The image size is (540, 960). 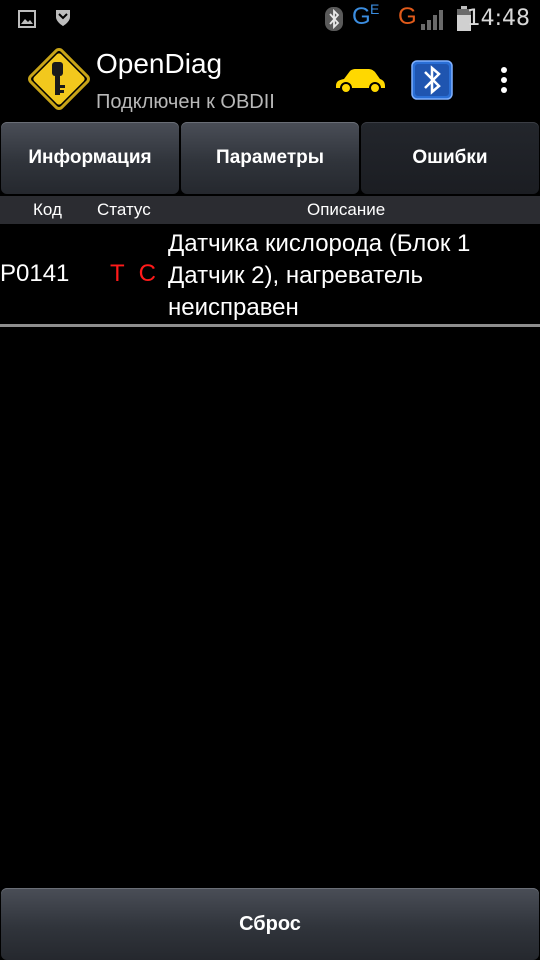 What do you see at coordinates (432, 80) in the screenshot?
I see `bluetooth-adapter-icon` at bounding box center [432, 80].